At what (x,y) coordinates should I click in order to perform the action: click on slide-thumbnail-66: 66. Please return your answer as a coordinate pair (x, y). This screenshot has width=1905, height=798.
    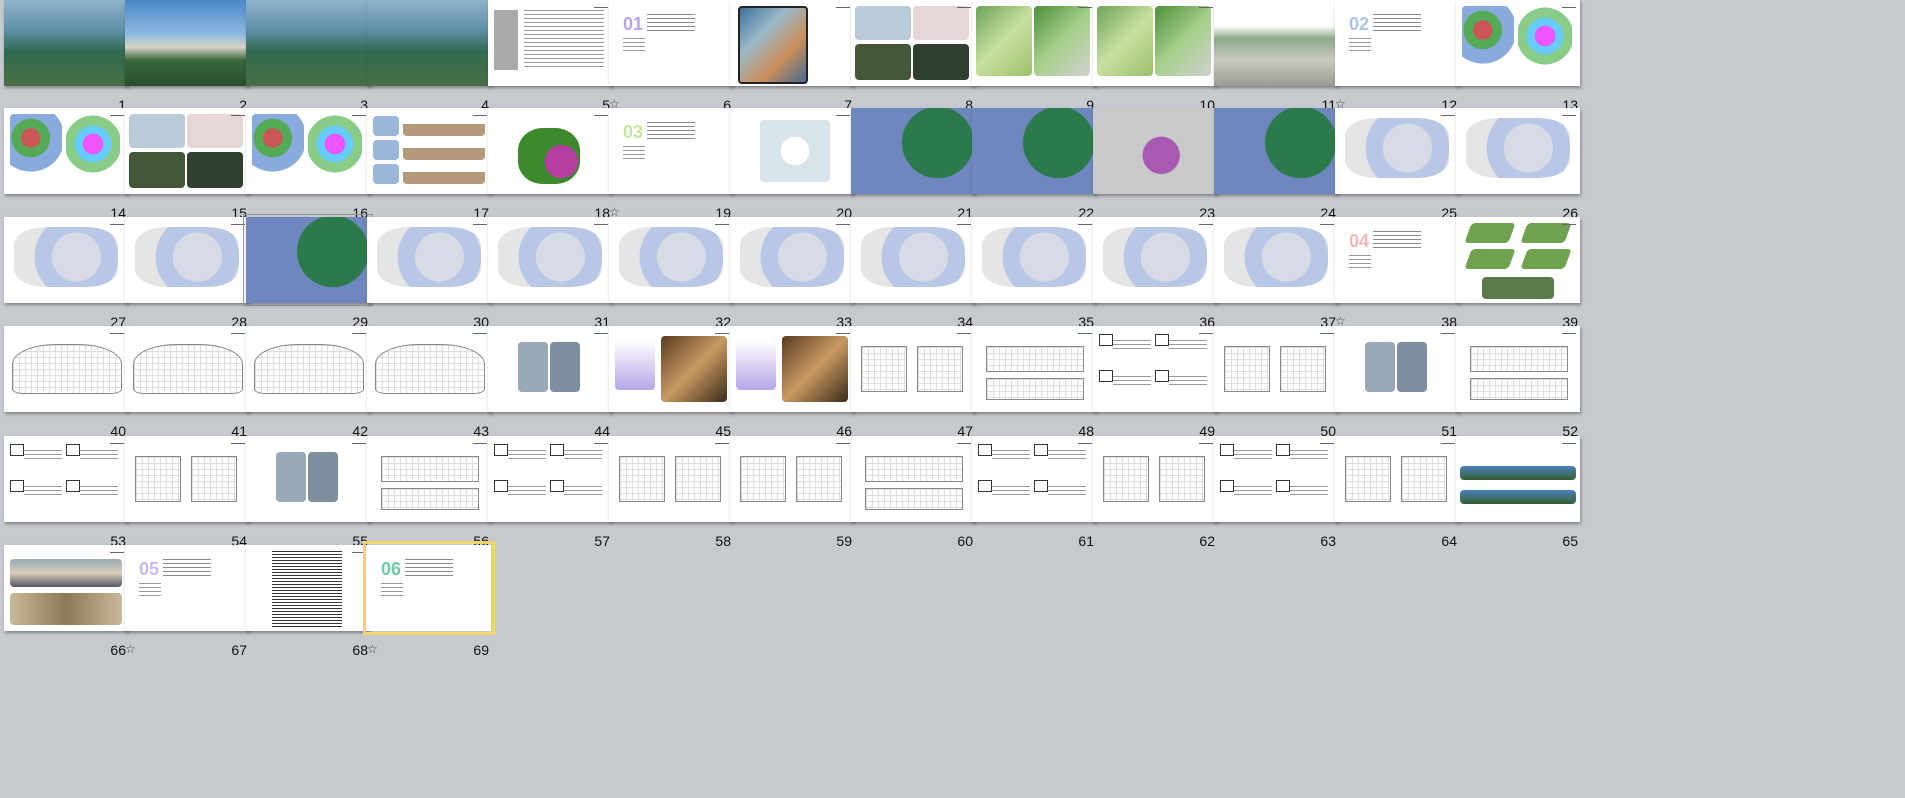
    Looking at the image, I should click on (66, 601).